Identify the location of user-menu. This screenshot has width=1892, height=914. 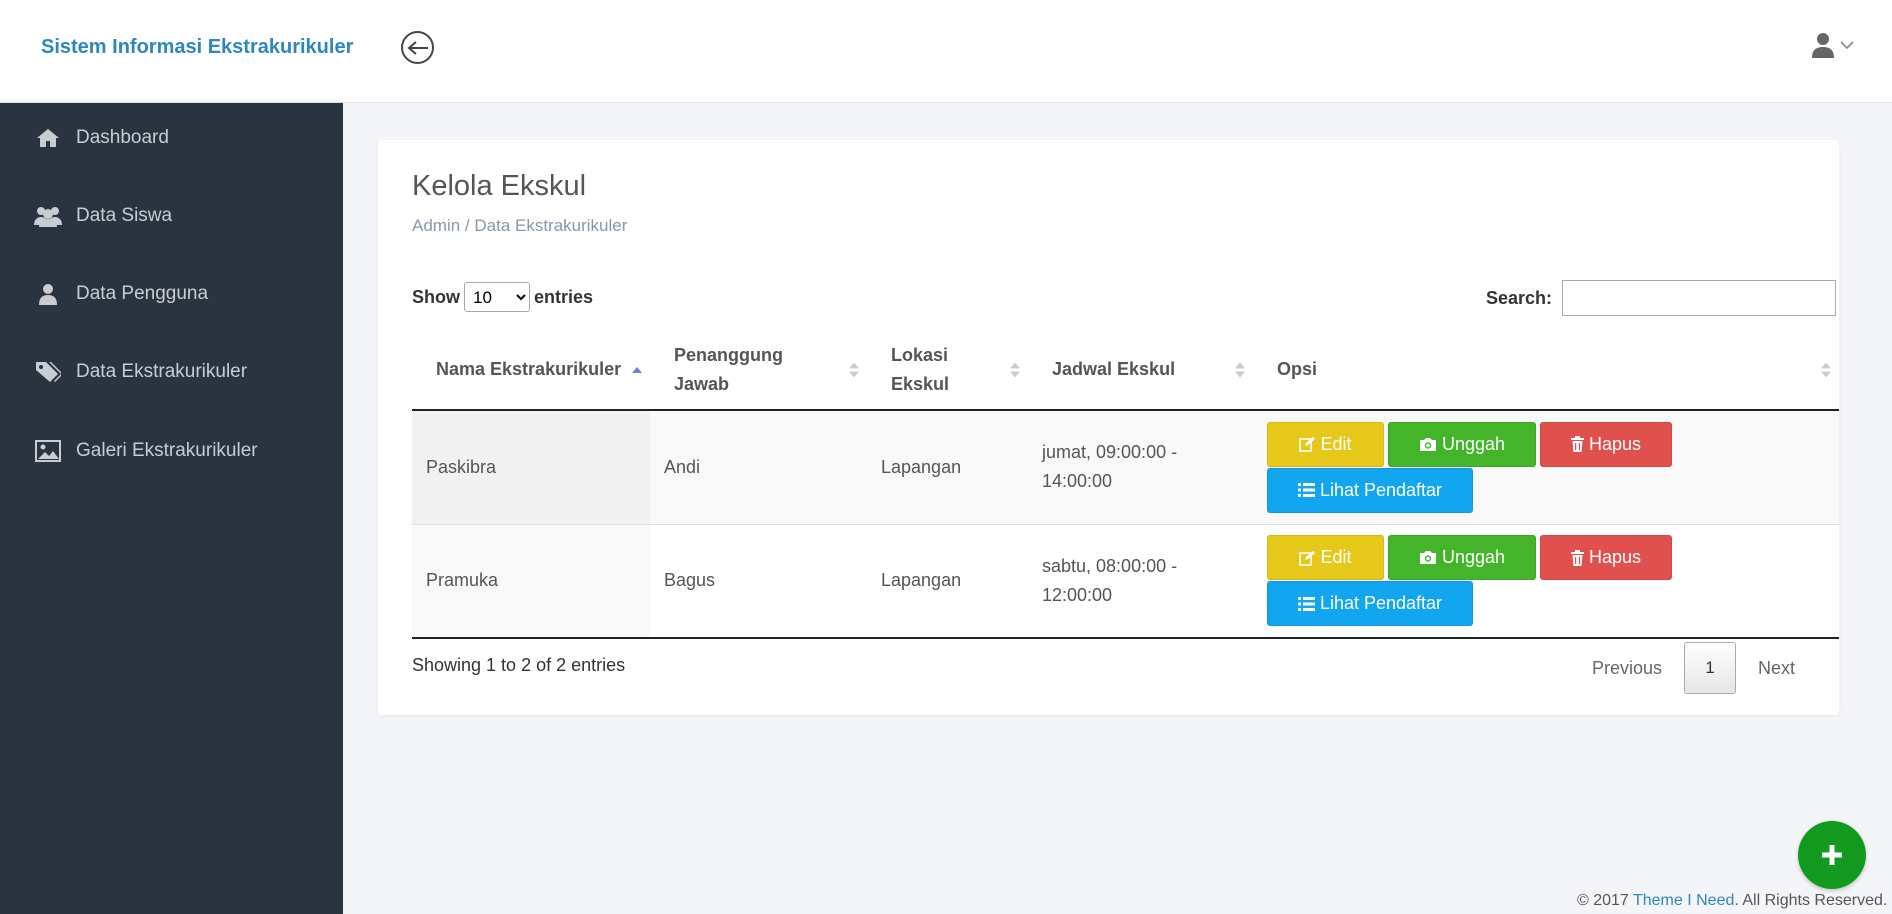
(1833, 45).